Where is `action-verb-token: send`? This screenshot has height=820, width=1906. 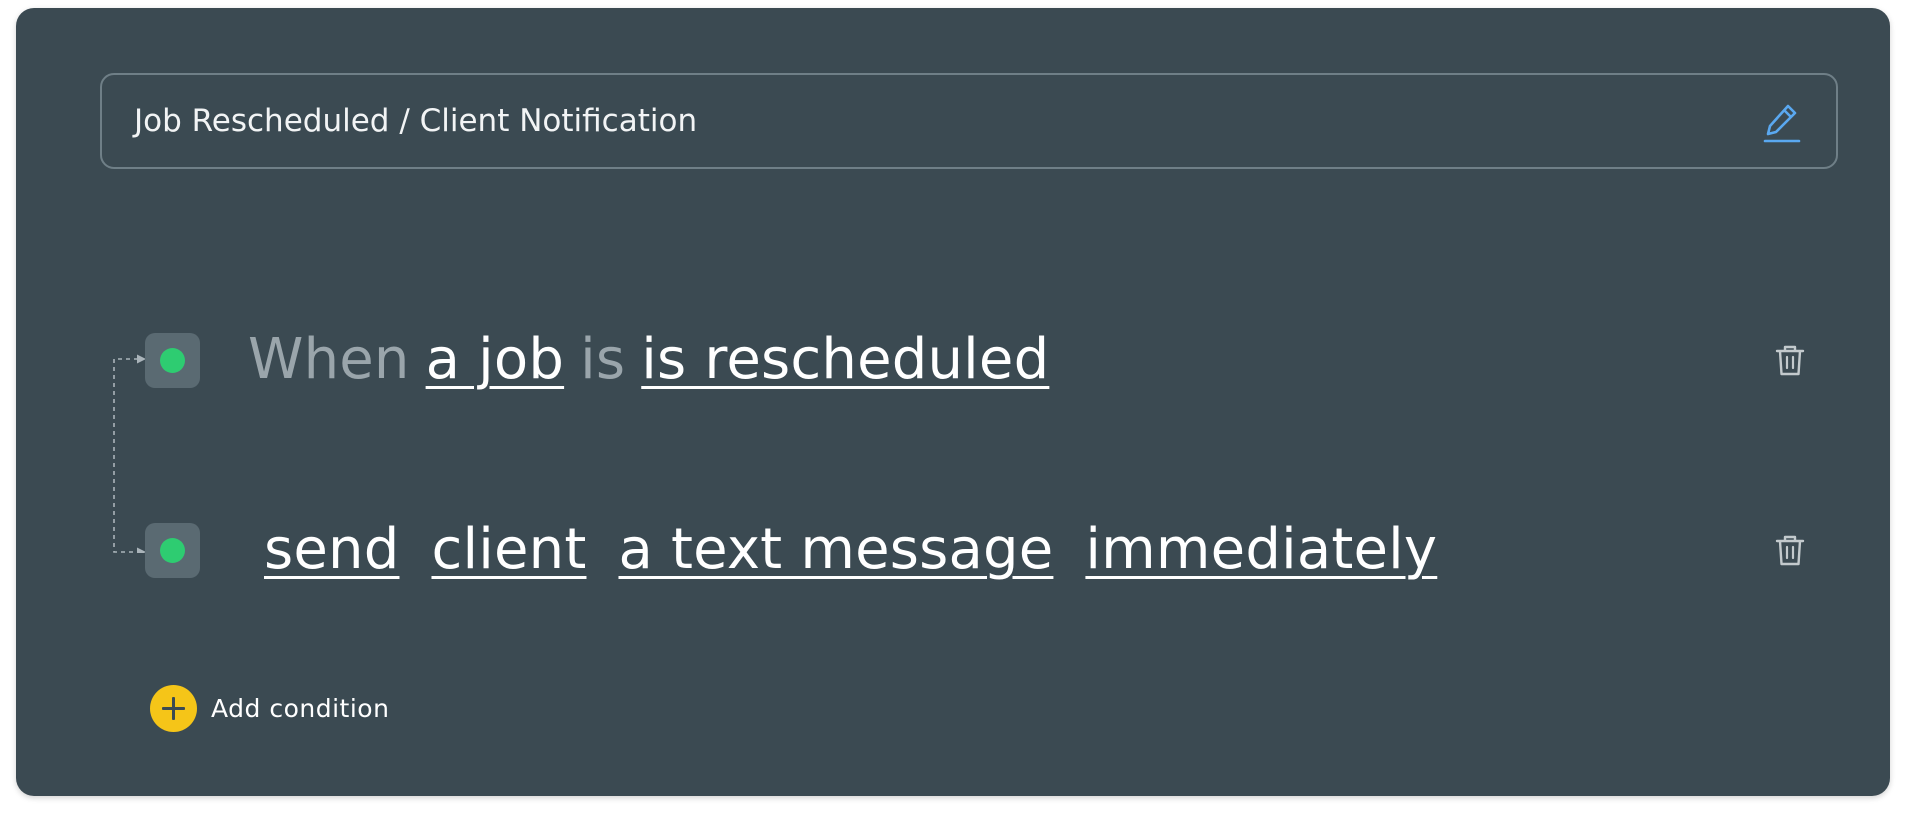
action-verb-token: send is located at coordinates (331, 549).